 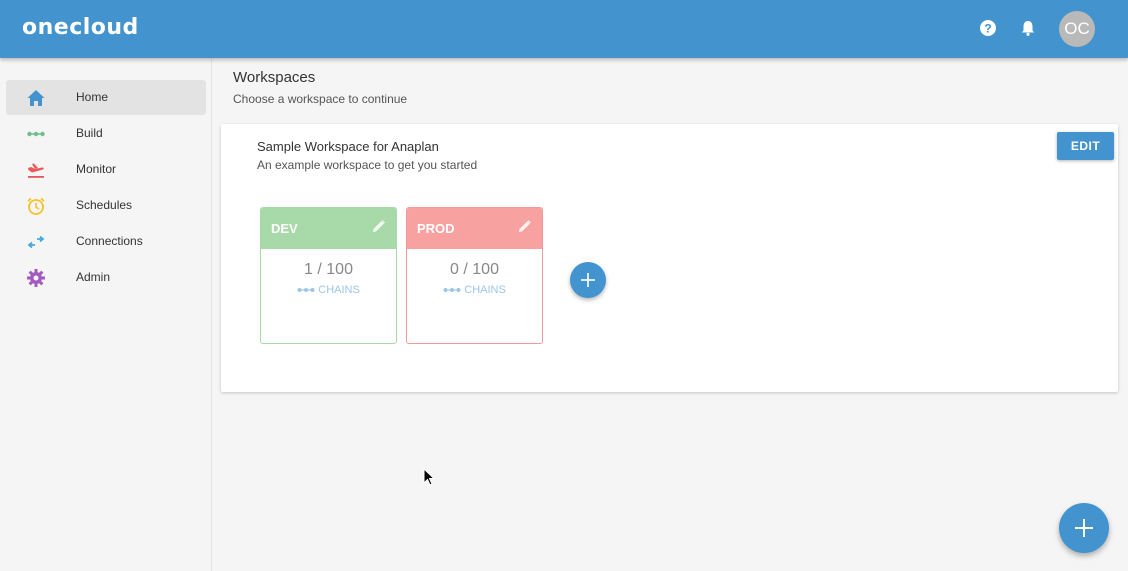 What do you see at coordinates (1028, 28) in the screenshot?
I see `bell-icon` at bounding box center [1028, 28].